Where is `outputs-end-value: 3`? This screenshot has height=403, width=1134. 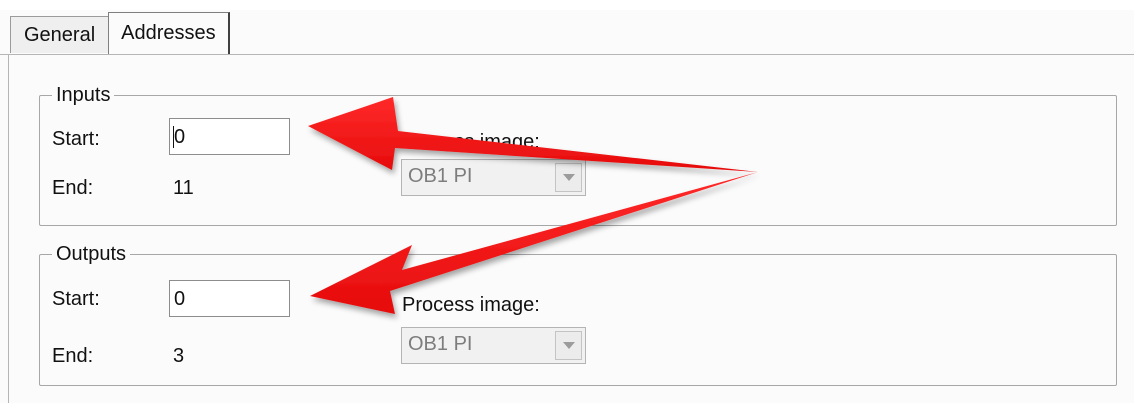 outputs-end-value: 3 is located at coordinates (179, 356).